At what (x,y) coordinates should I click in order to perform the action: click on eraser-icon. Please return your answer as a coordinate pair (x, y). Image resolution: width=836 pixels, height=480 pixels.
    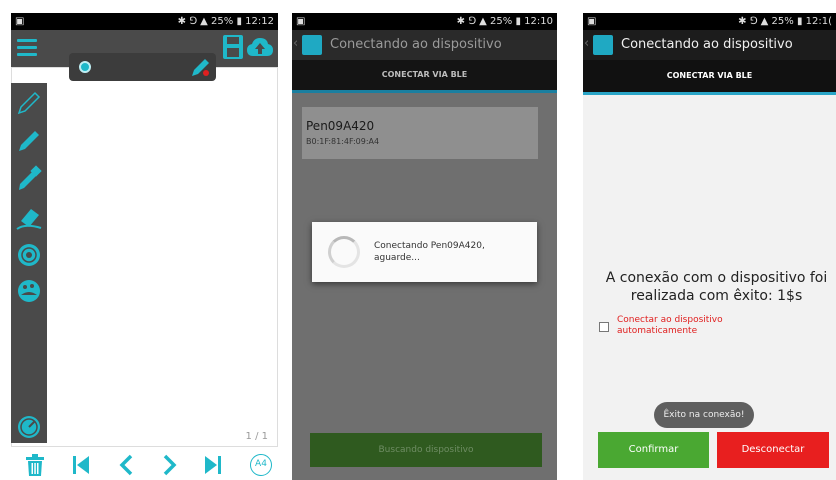
    Looking at the image, I should click on (29, 217).